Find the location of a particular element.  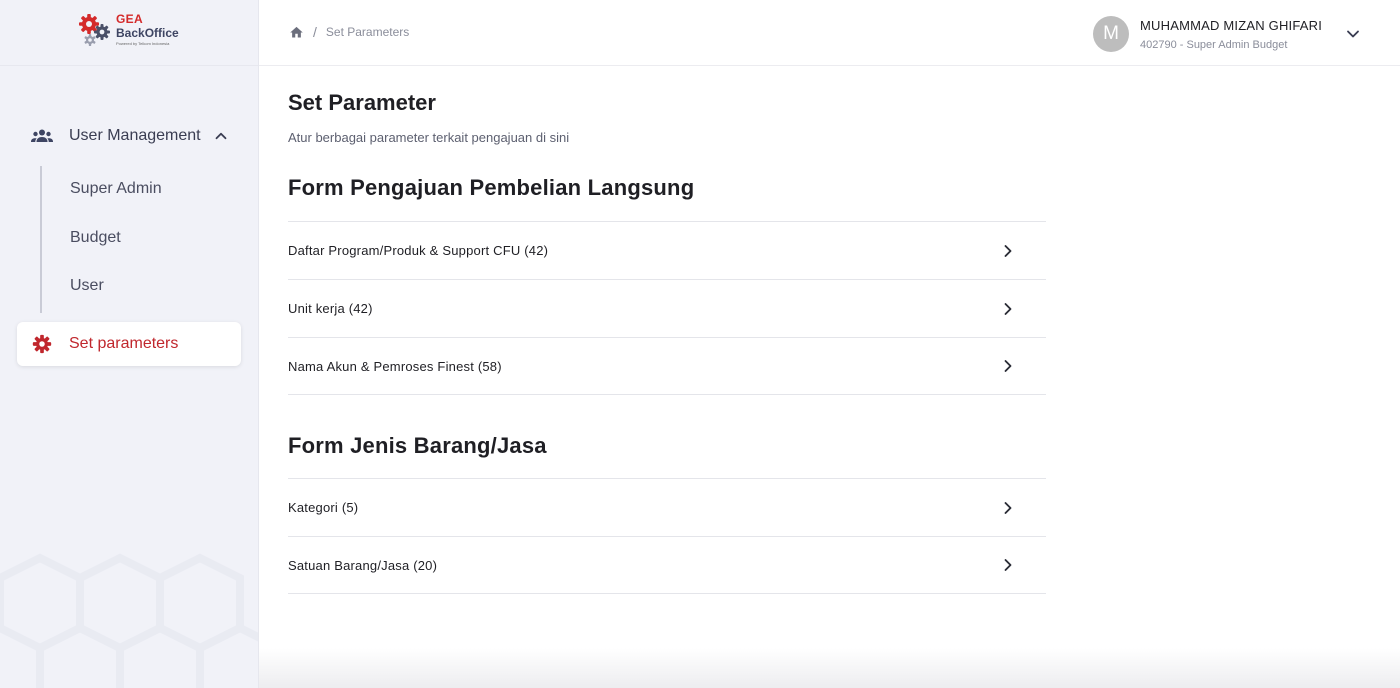

list-item: Daftar Program/Produk & Support CFU (42) is located at coordinates (667, 250).